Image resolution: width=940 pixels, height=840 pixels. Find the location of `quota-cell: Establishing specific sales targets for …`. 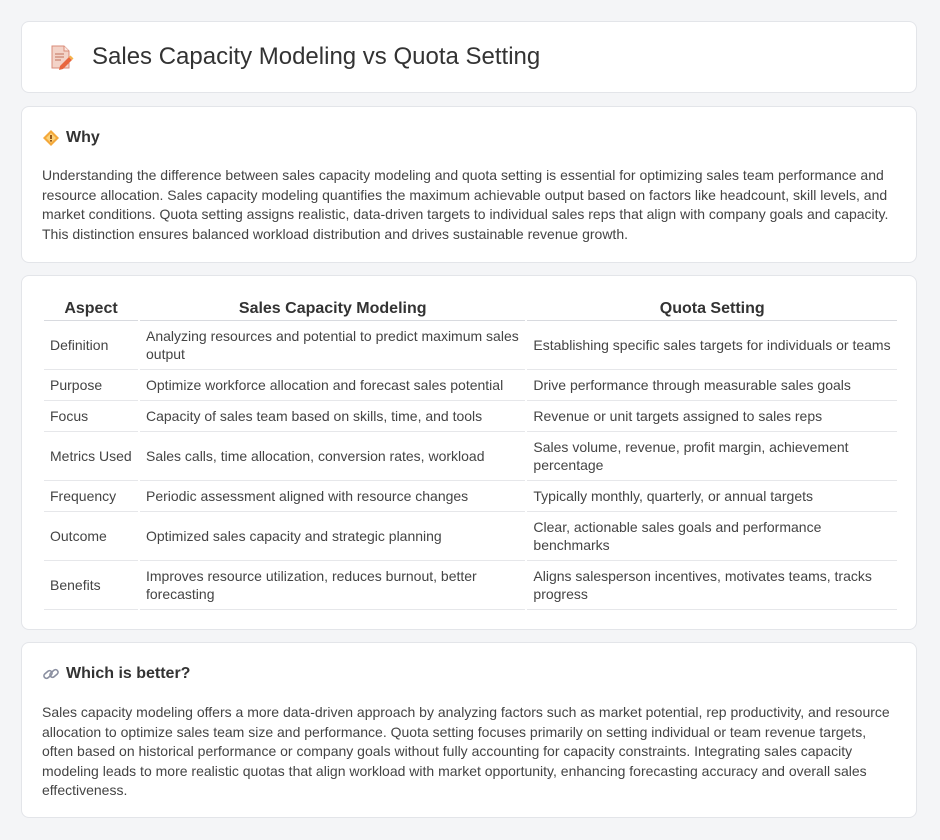

quota-cell: Establishing specific sales targets for … is located at coordinates (712, 345).